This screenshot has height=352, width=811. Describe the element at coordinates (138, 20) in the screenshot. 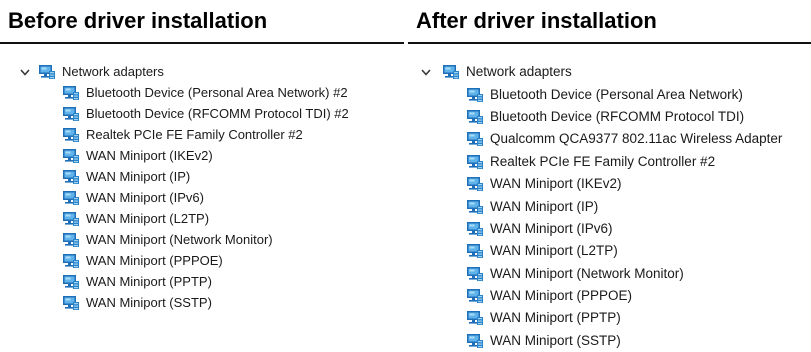

I see `before-heading: Before driver installation` at that location.